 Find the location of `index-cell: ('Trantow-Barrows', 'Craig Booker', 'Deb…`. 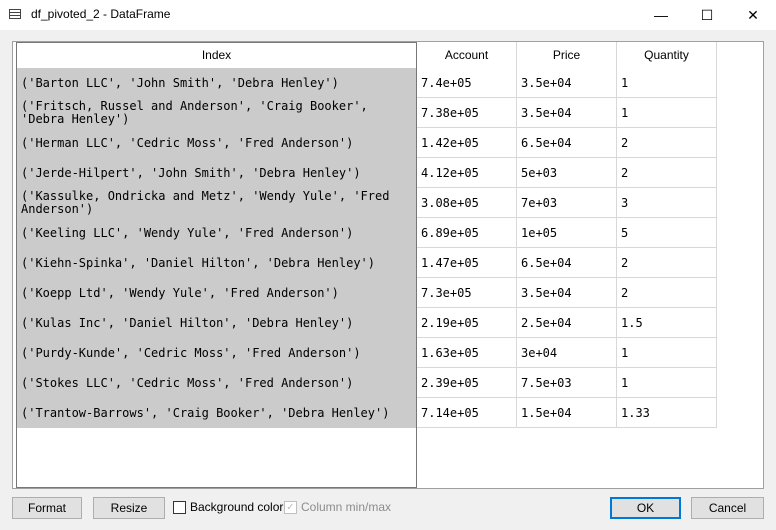

index-cell: ('Trantow-Barrows', 'Craig Booker', 'Deb… is located at coordinates (216, 413).